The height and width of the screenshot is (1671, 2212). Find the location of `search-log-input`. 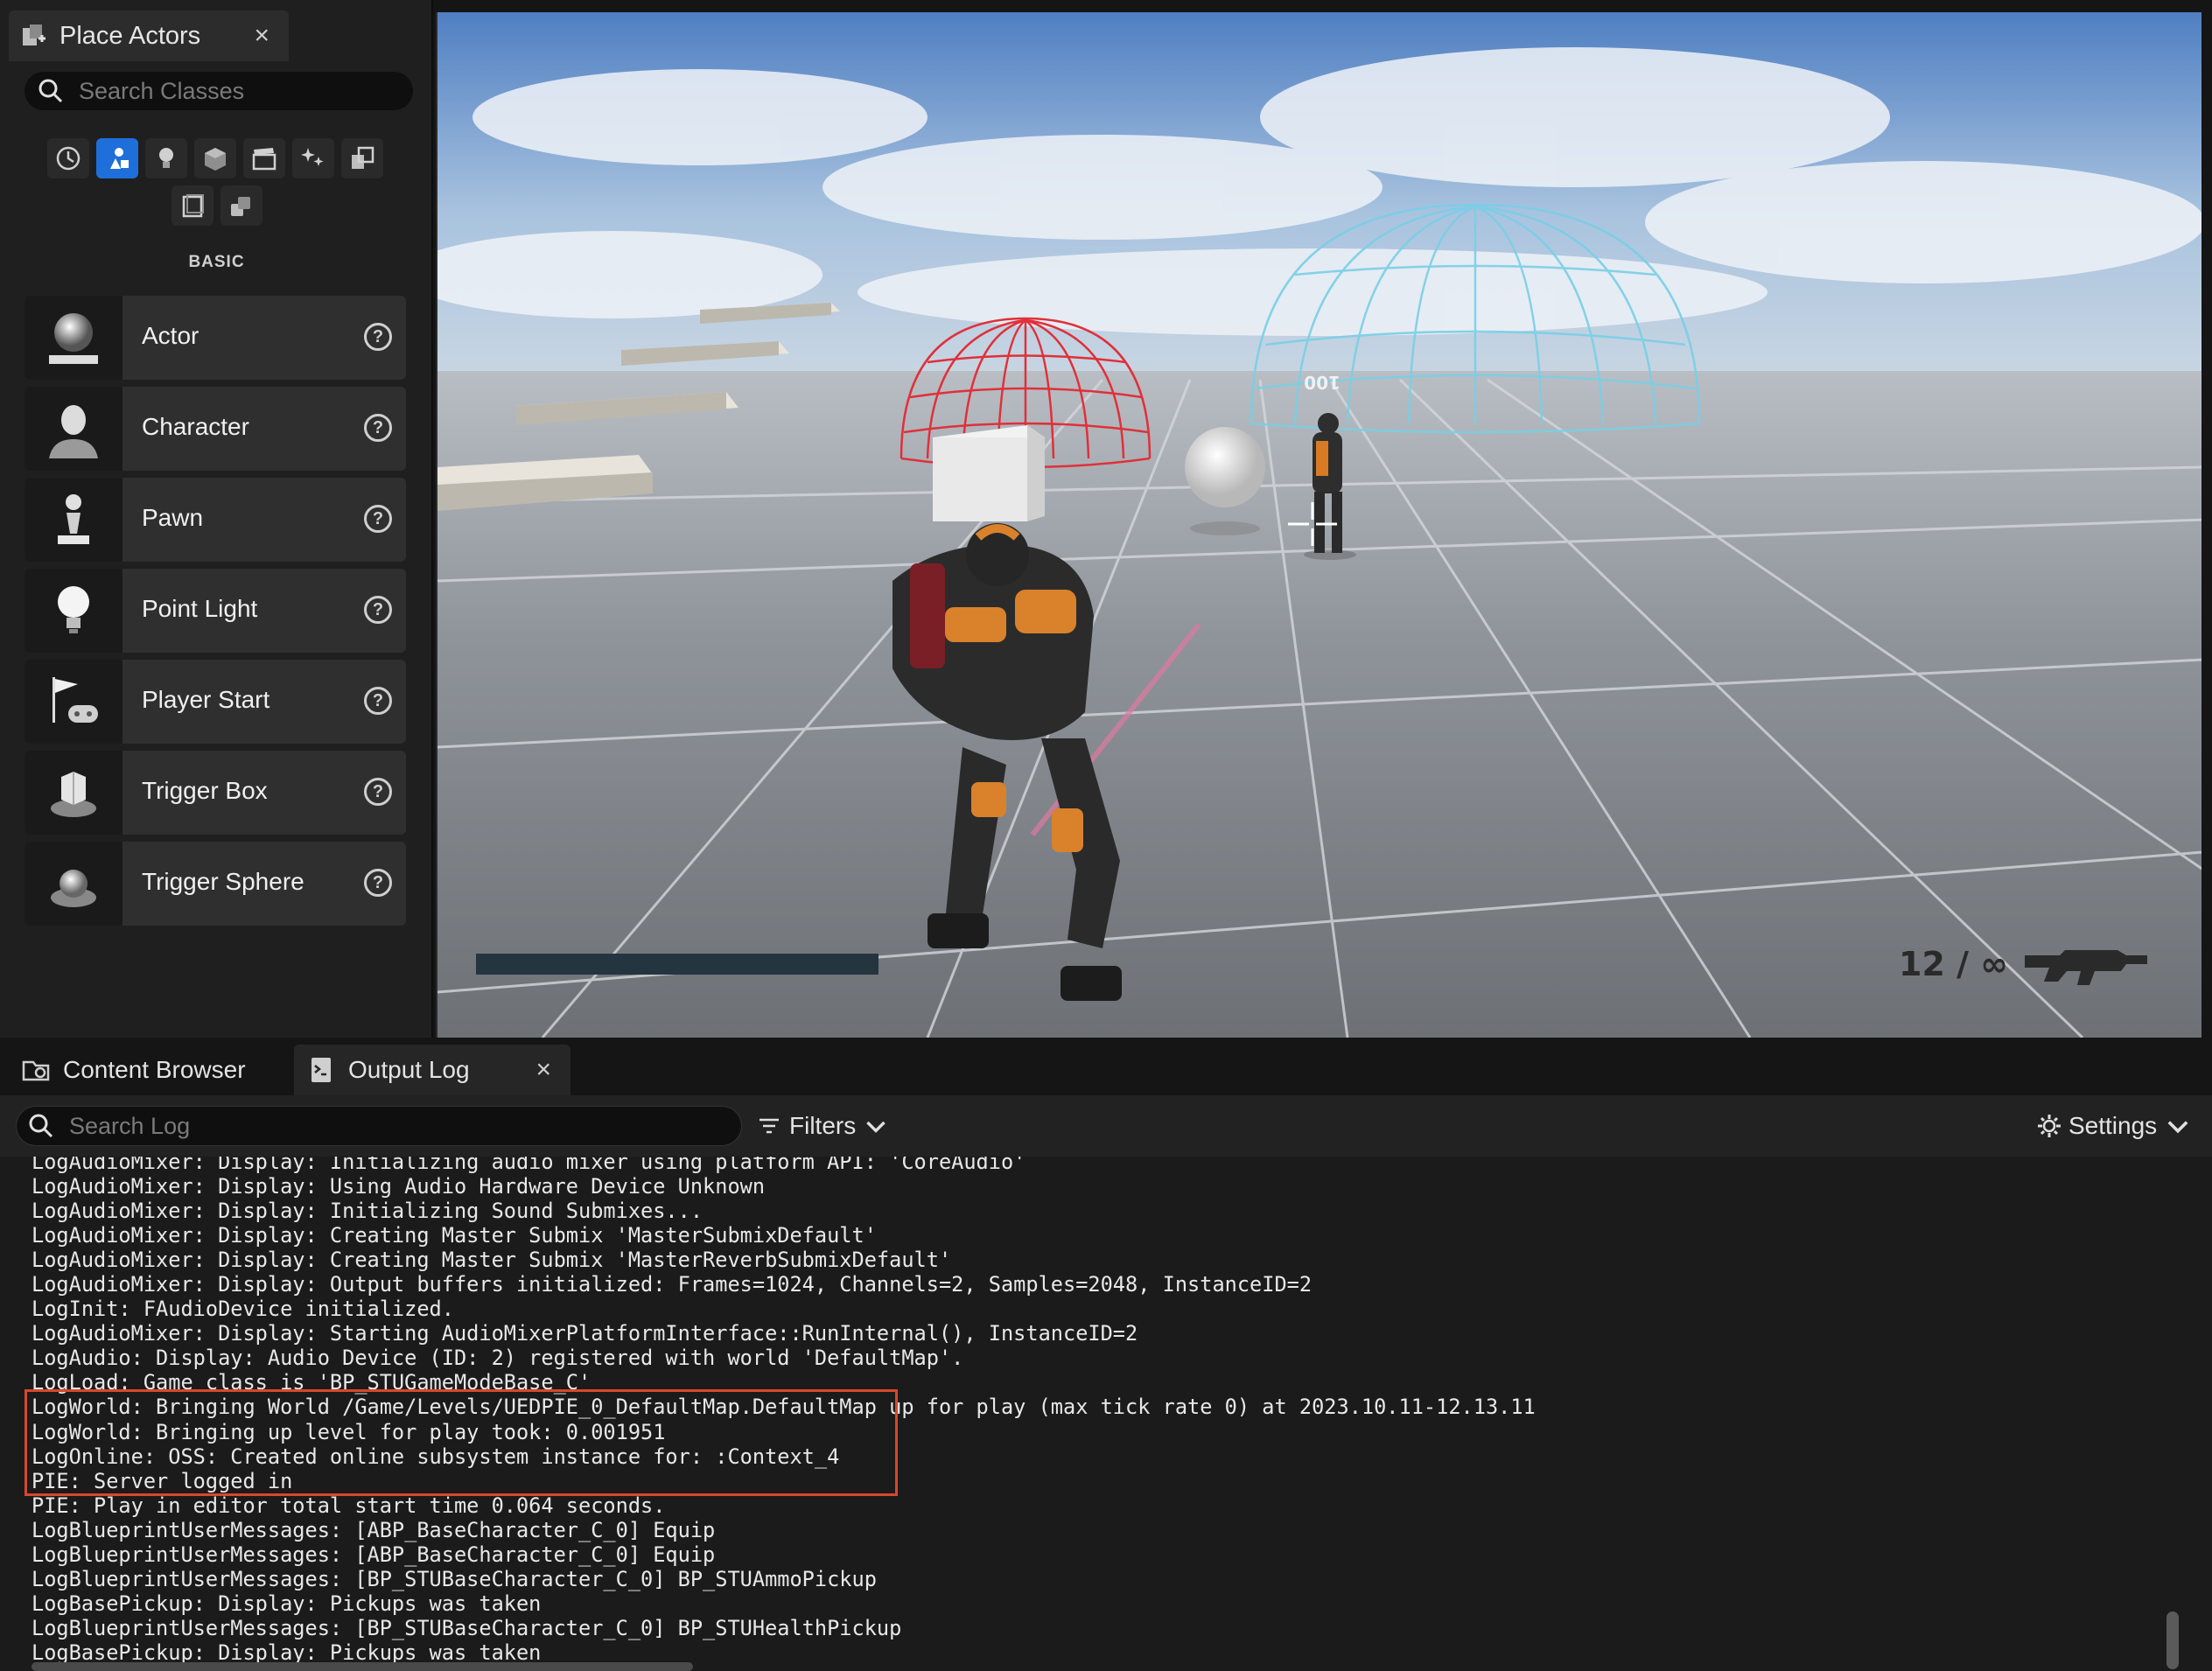

search-log-input is located at coordinates (393, 1126).